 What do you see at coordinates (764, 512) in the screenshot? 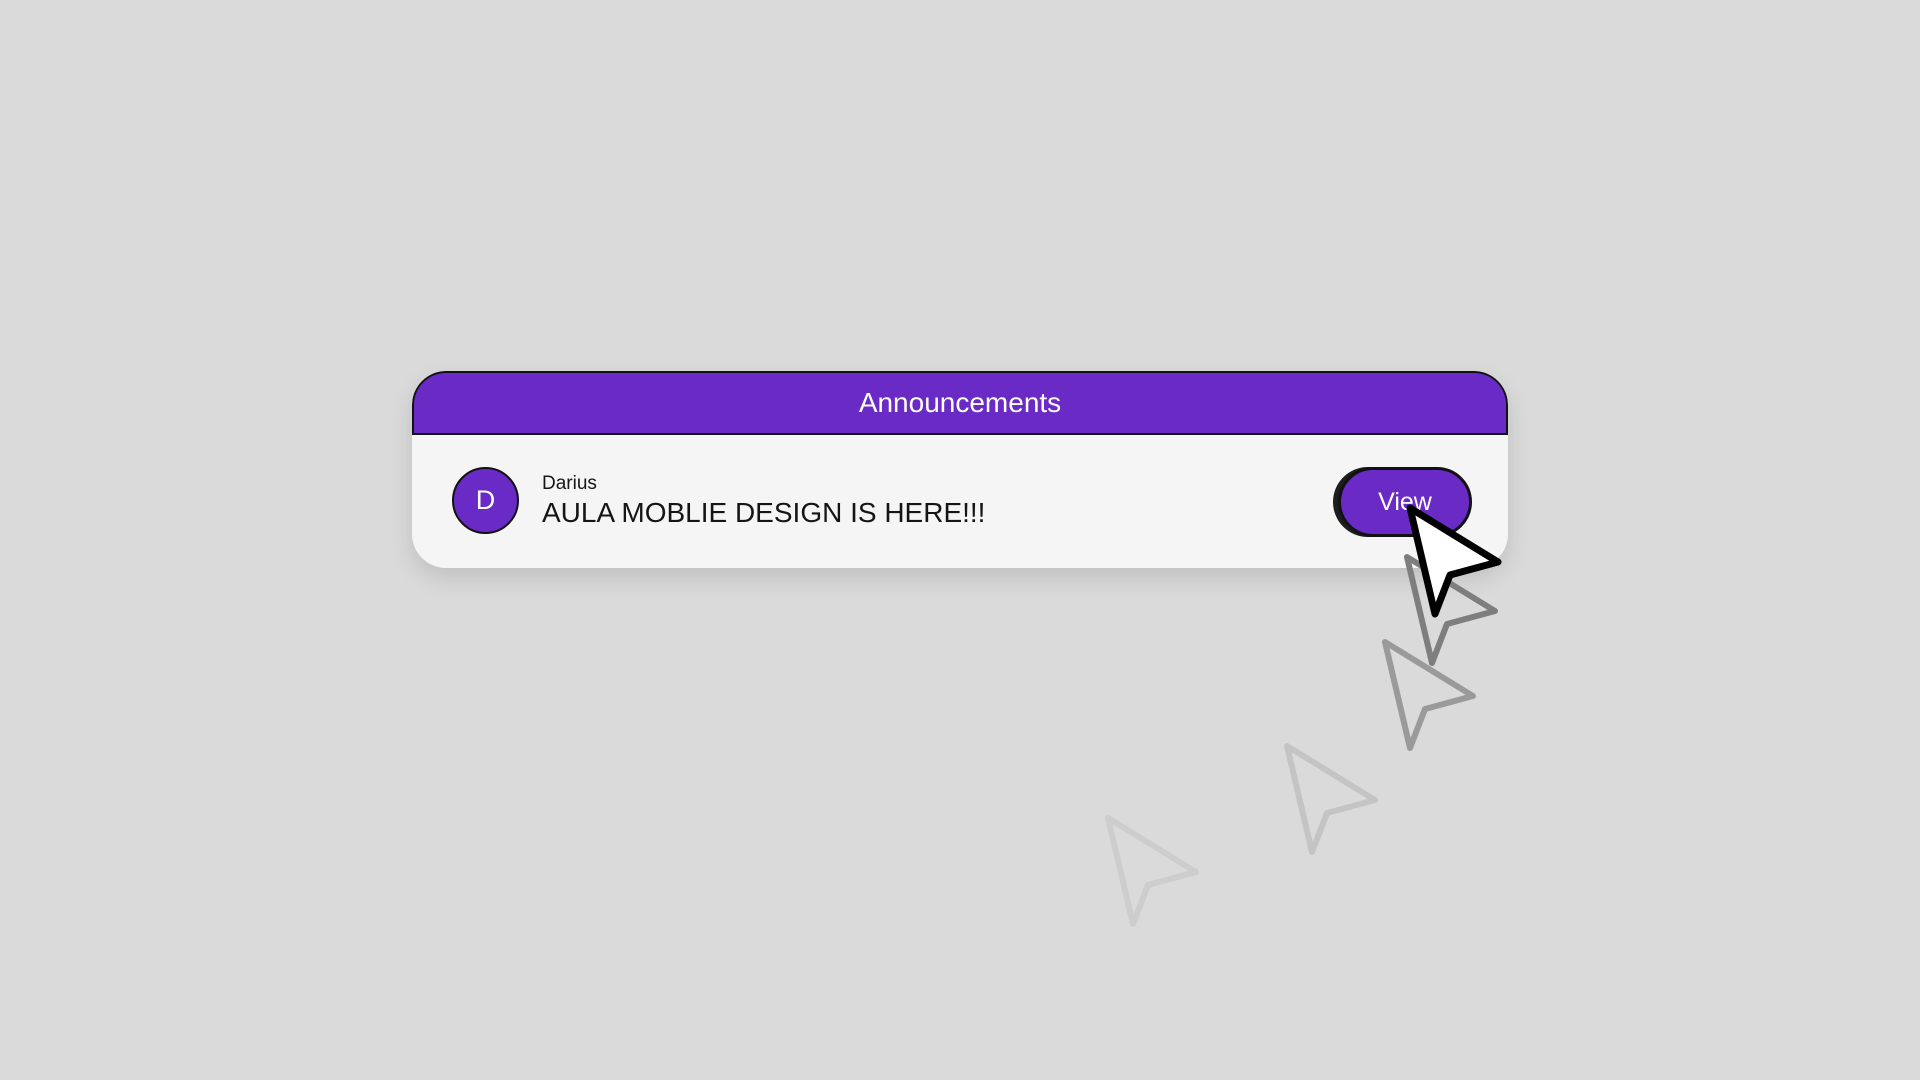
I see `announcement-message: AULA MOBLIE DESIGN IS HERE!!!` at bounding box center [764, 512].